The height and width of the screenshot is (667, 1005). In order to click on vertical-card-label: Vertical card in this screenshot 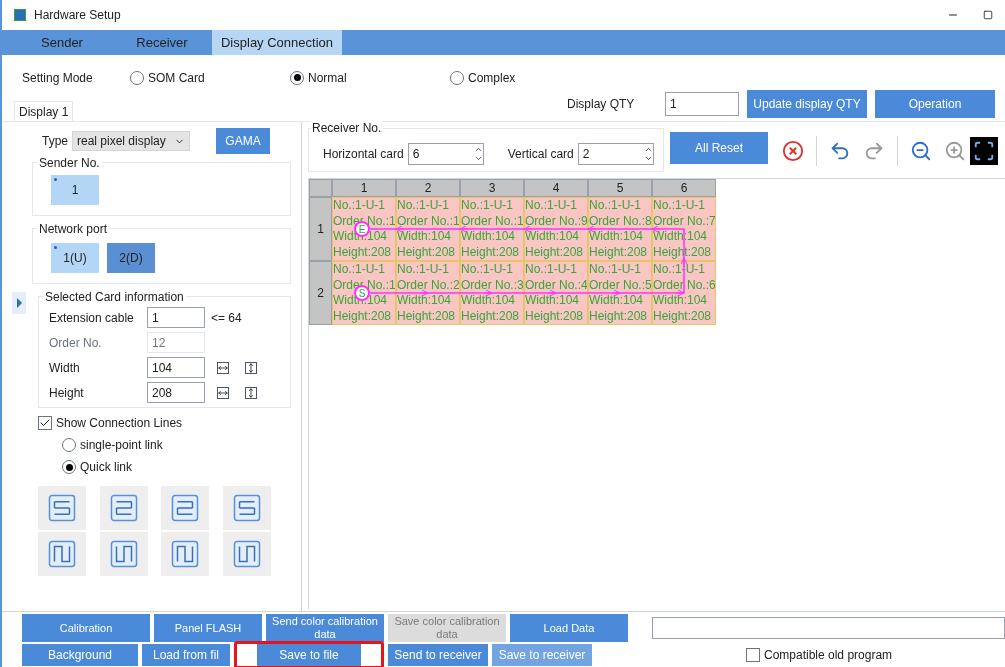, I will do `click(540, 154)`.